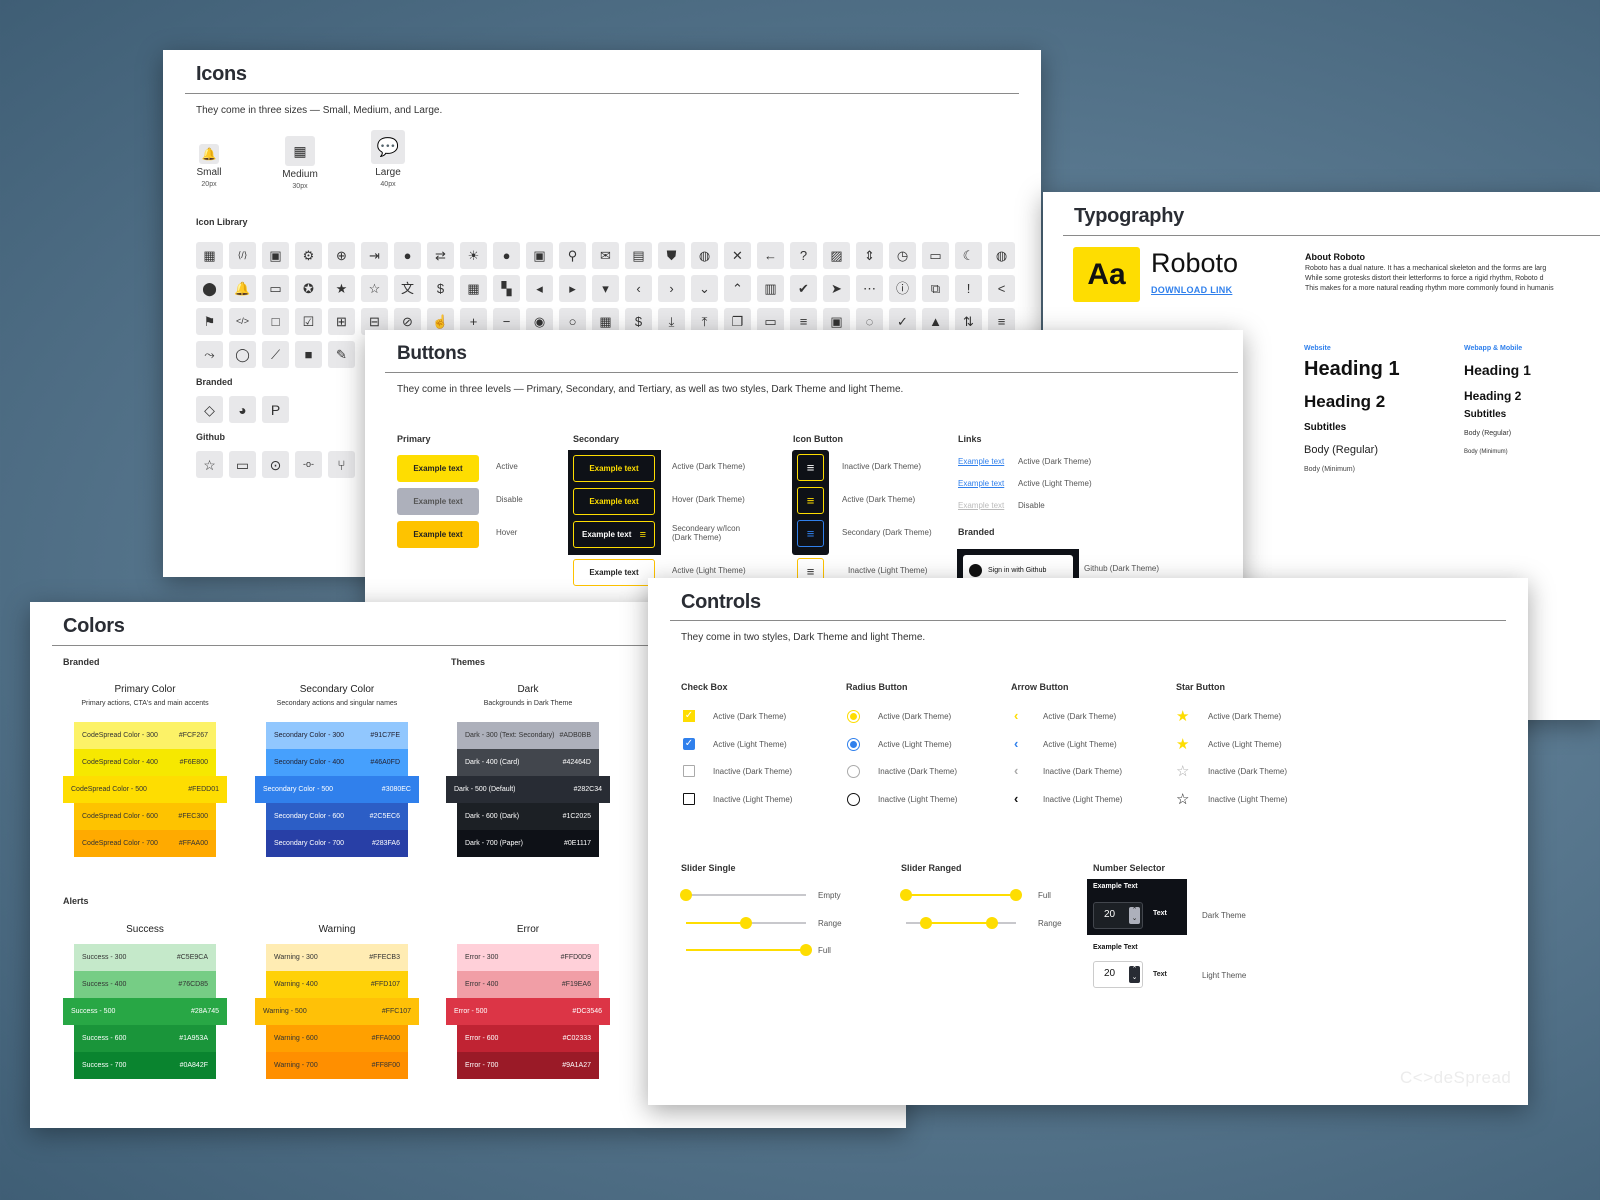 The height and width of the screenshot is (1200, 1600). I want to click on logout-icon: ⇥, so click(374, 255).